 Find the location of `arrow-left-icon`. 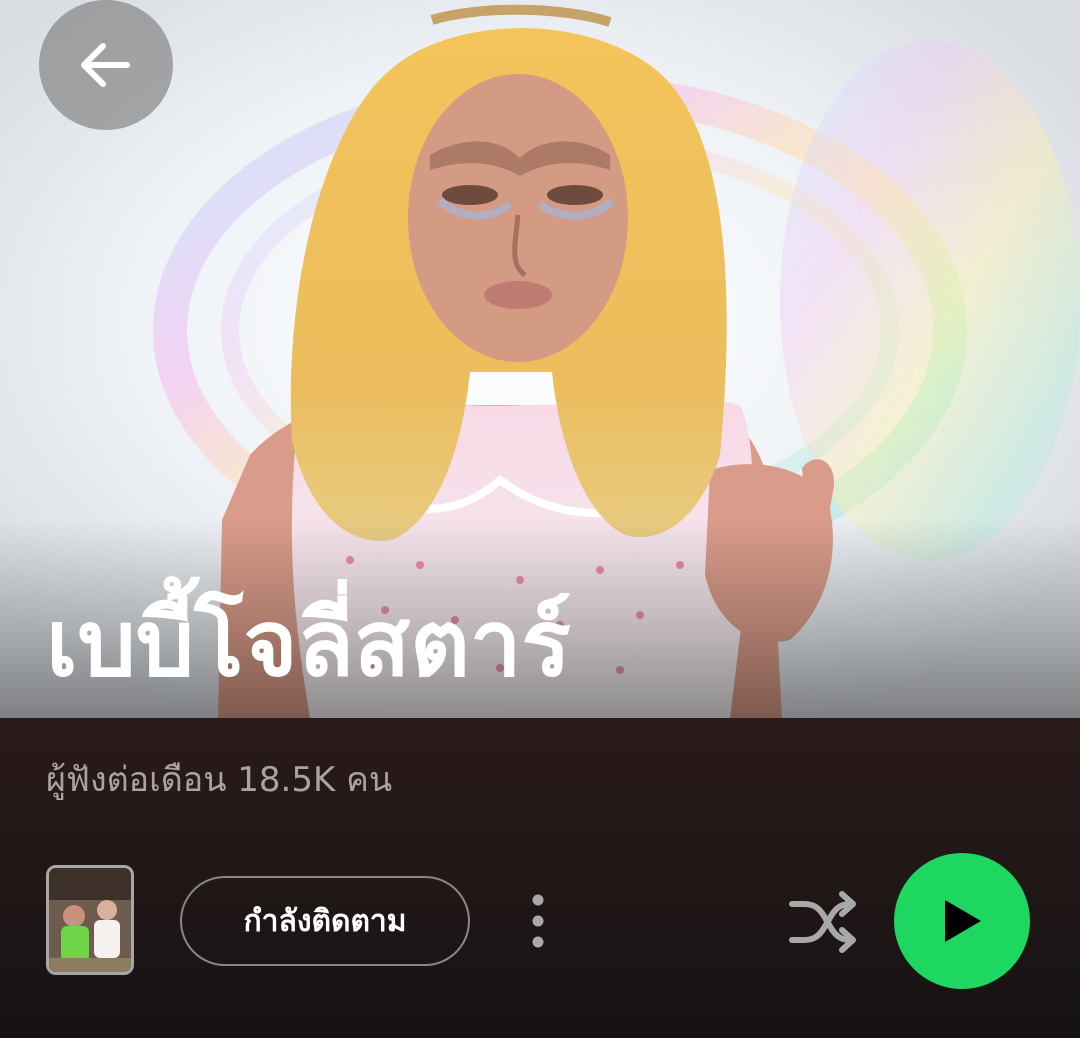

arrow-left-icon is located at coordinates (105, 65).